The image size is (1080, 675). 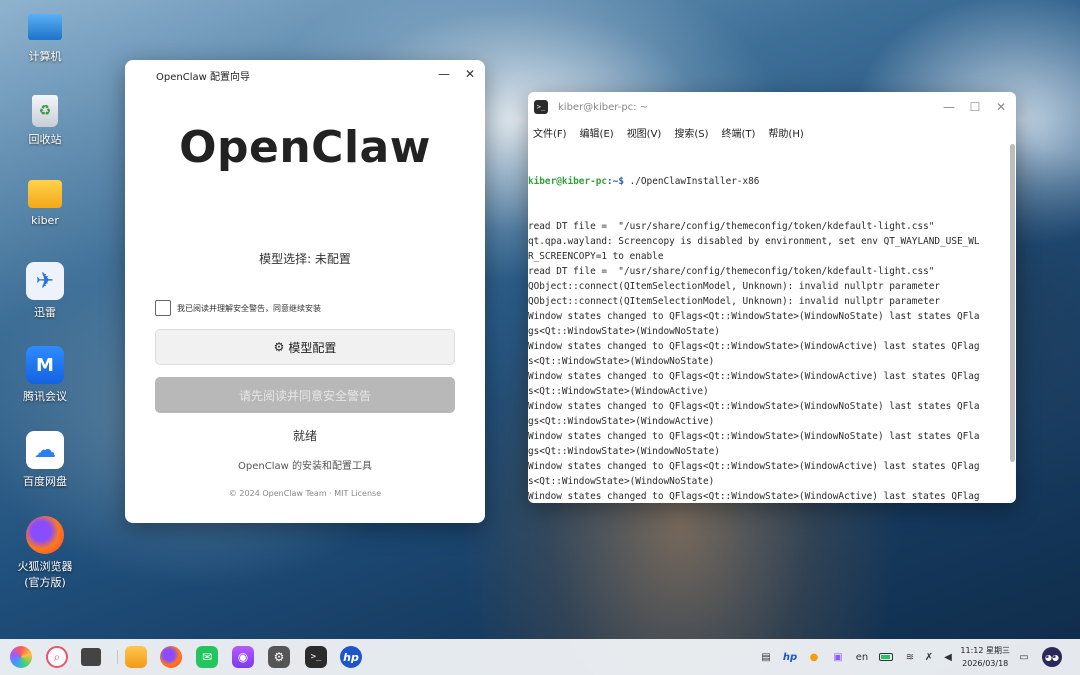 What do you see at coordinates (21, 657) in the screenshot?
I see `start-menu-icon` at bounding box center [21, 657].